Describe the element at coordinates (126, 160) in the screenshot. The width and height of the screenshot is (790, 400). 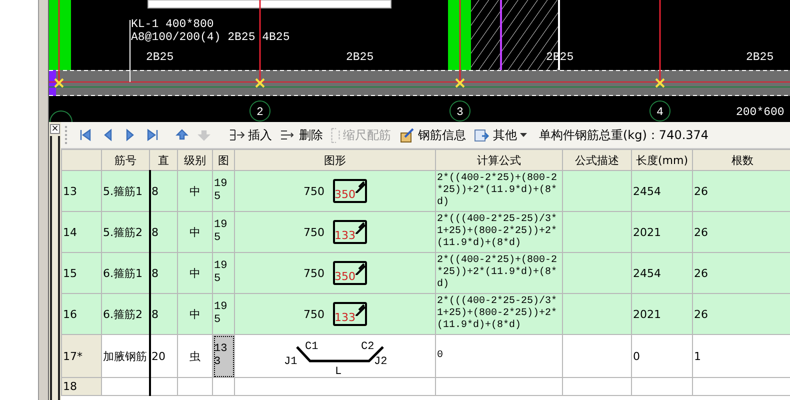
I see `column-header: 筋号` at that location.